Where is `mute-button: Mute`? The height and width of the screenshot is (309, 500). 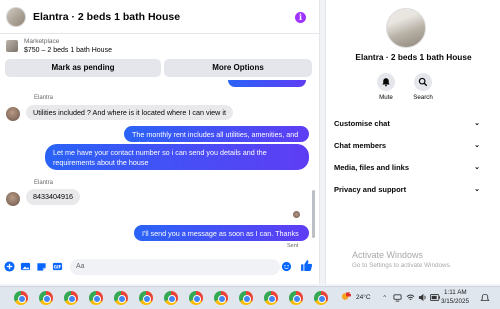
mute-button: Mute is located at coordinates (386, 87).